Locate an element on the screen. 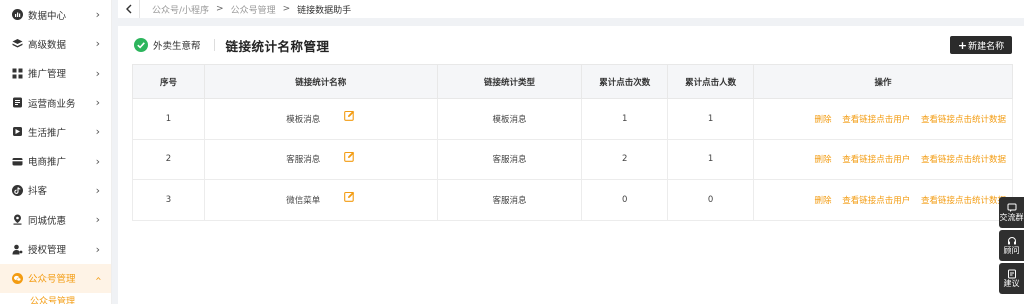 The height and width of the screenshot is (304, 1024). sidebar-item-carrier: 运营商业务 › is located at coordinates (55, 102).